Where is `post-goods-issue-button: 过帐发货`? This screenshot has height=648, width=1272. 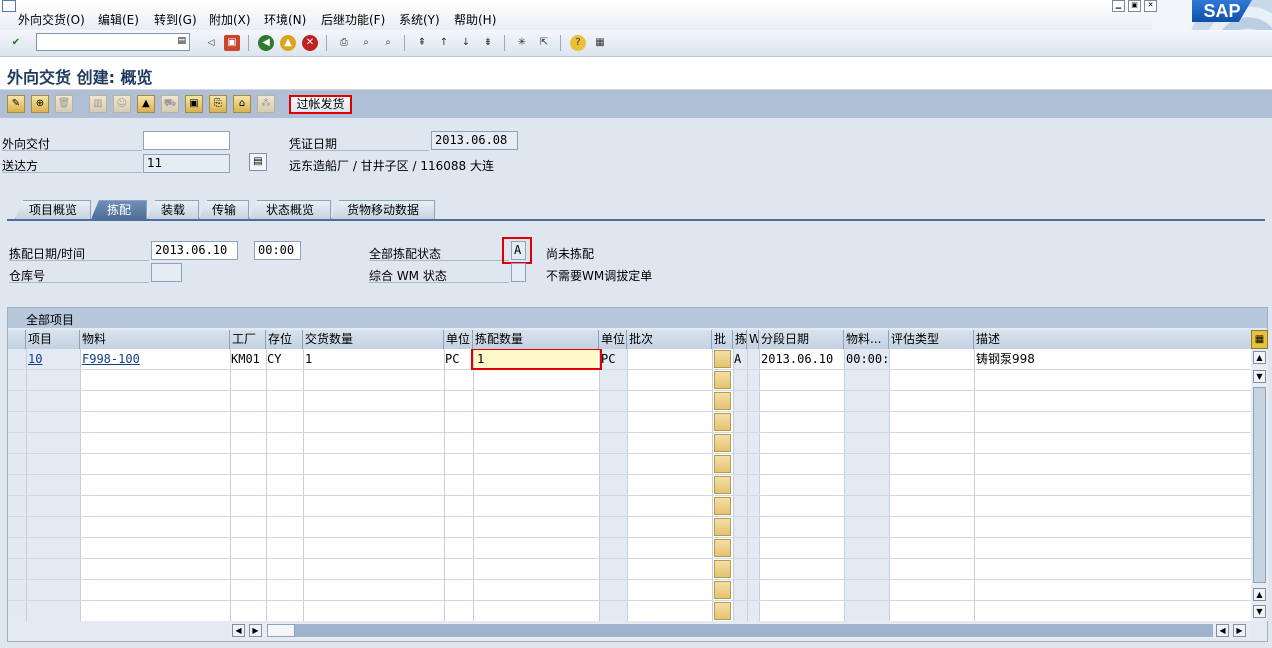 post-goods-issue-button: 过帐发货 is located at coordinates (320, 104).